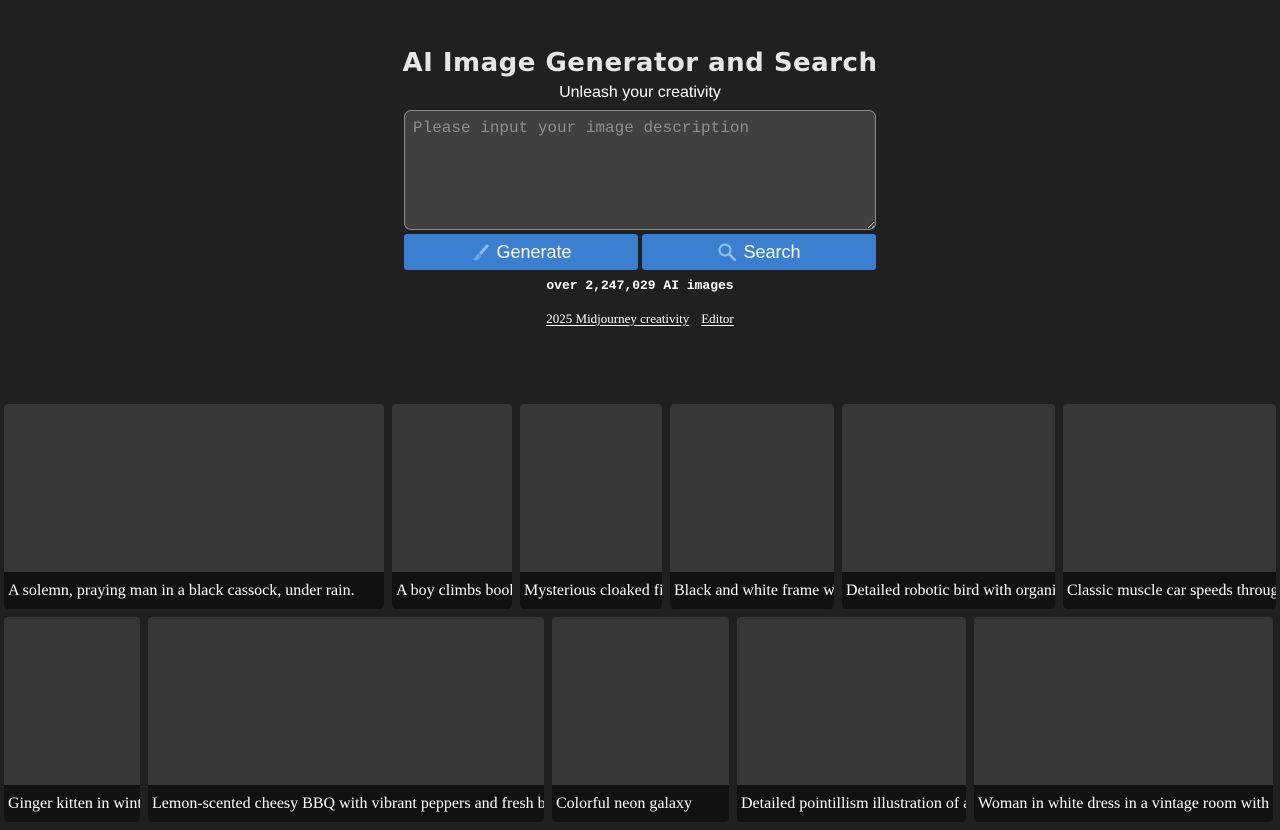  What do you see at coordinates (717, 319) in the screenshot?
I see `link-editor: Editor` at bounding box center [717, 319].